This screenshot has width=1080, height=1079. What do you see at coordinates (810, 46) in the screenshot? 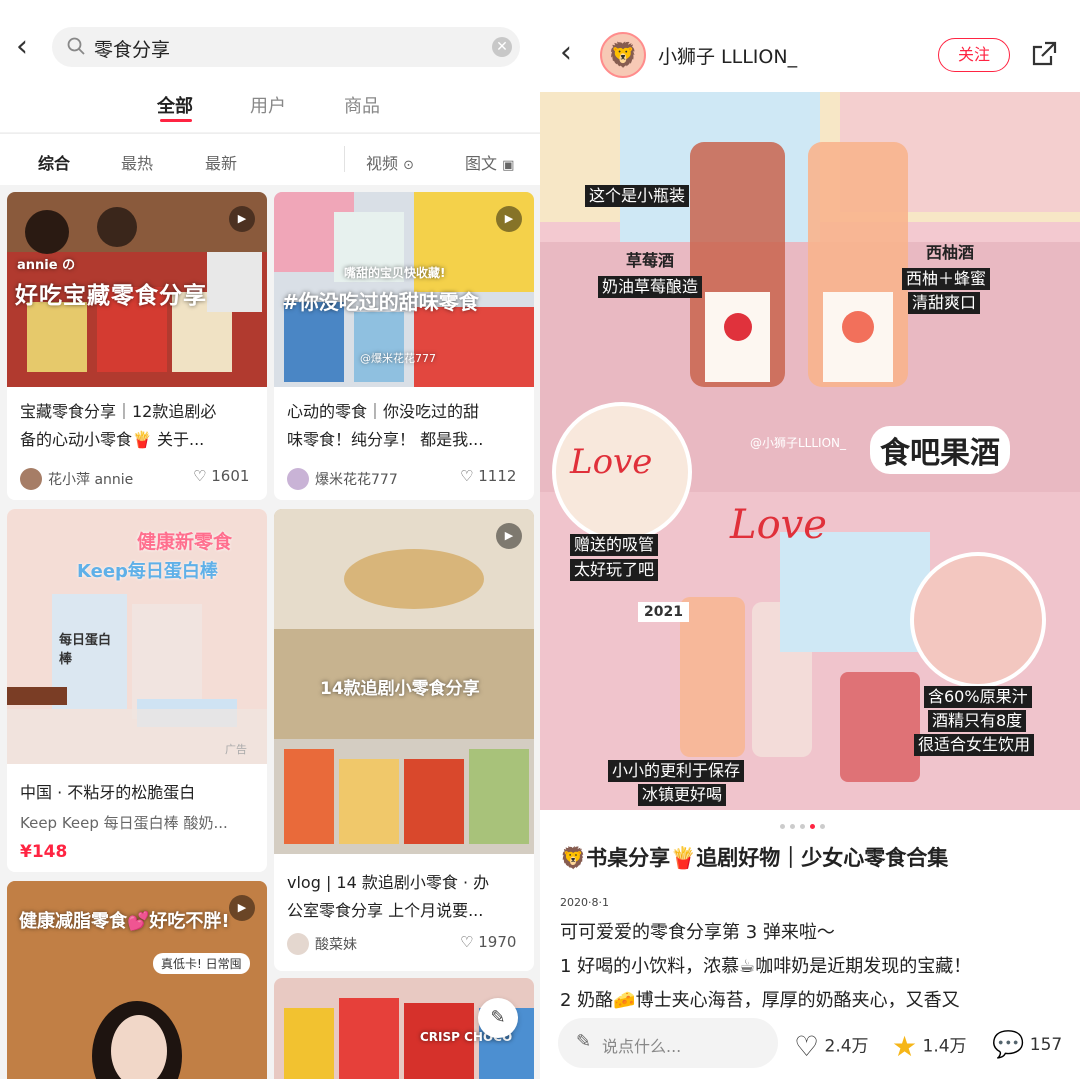
I see `note-header: ‹ 🦁 小狮子 LLLION_ 关注` at bounding box center [810, 46].